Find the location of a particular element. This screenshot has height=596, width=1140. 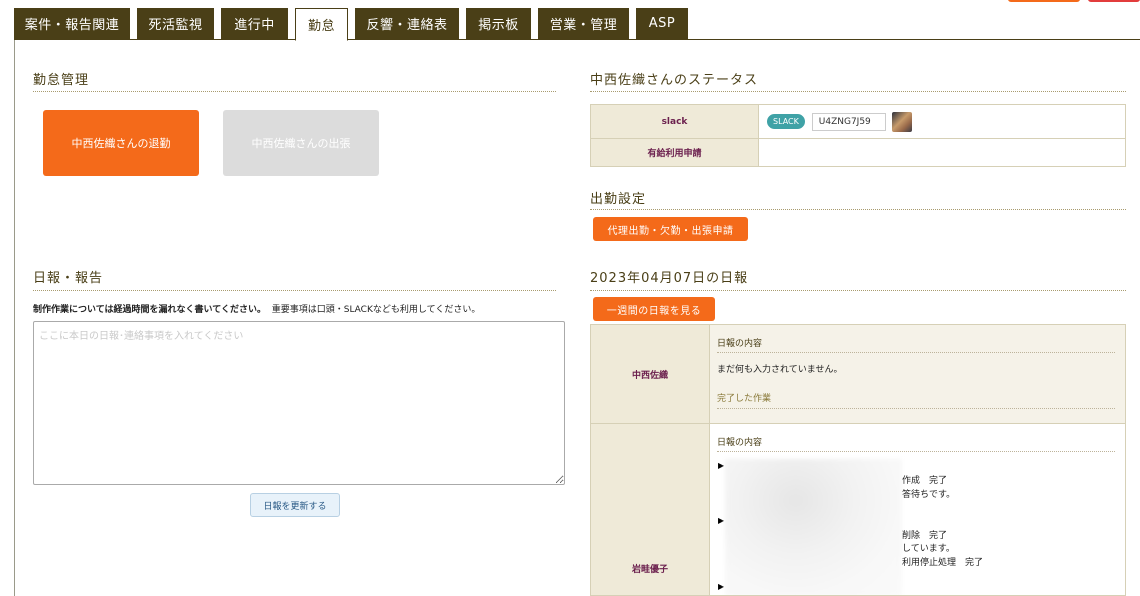

status-row-paid-leave: 有給利用申請 is located at coordinates (858, 152).